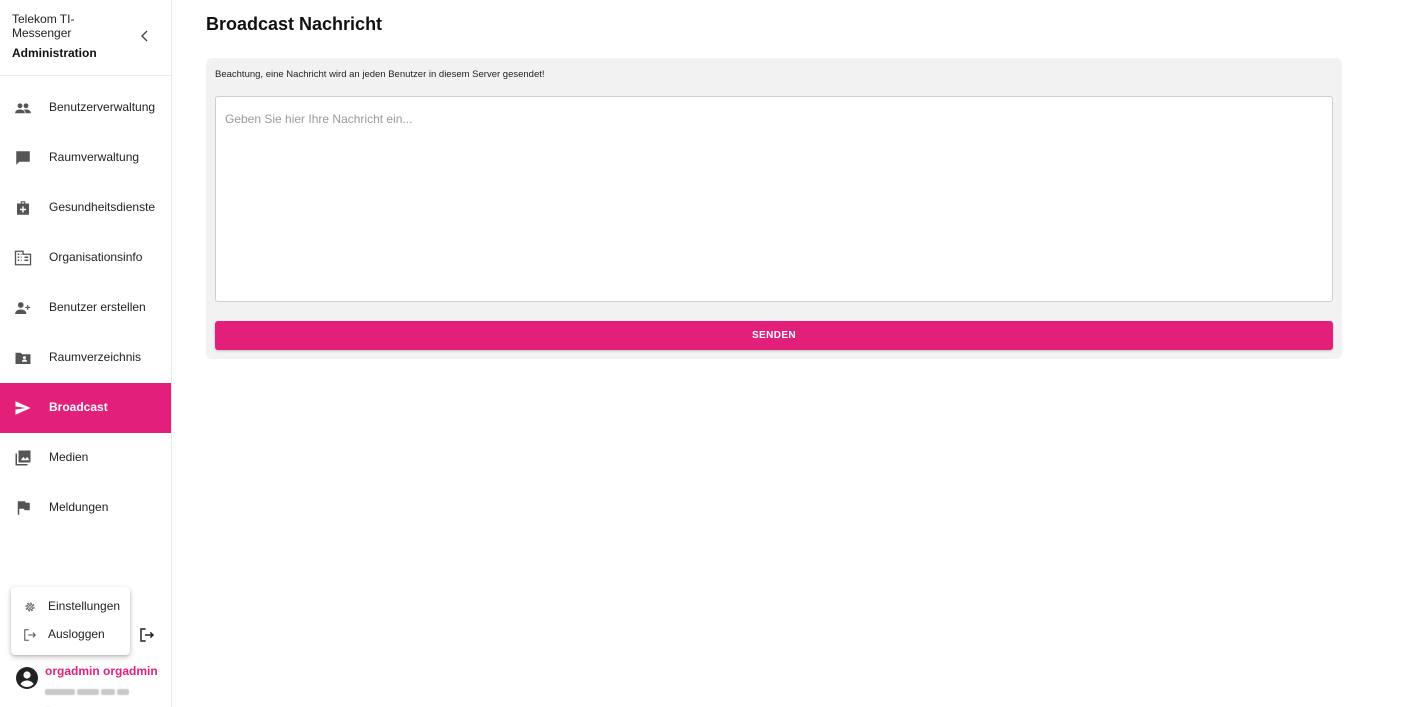  I want to click on medical-bag-icon, so click(23, 208).